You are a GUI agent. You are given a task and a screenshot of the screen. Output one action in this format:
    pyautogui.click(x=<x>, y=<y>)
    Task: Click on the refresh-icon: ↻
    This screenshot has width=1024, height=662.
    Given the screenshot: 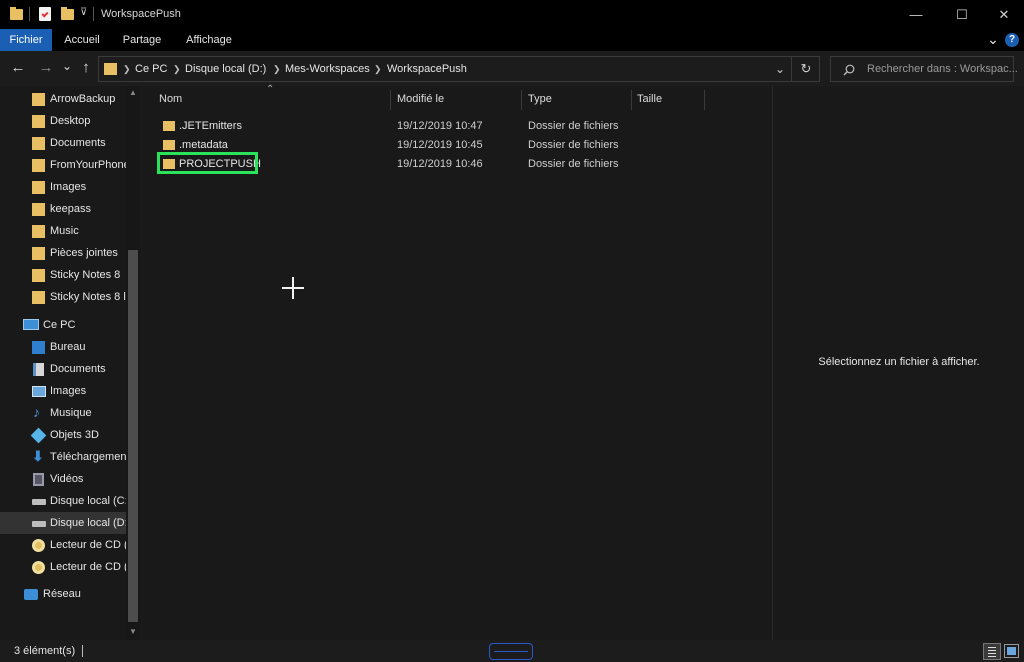 What is the action you would take?
    pyautogui.click(x=806, y=69)
    